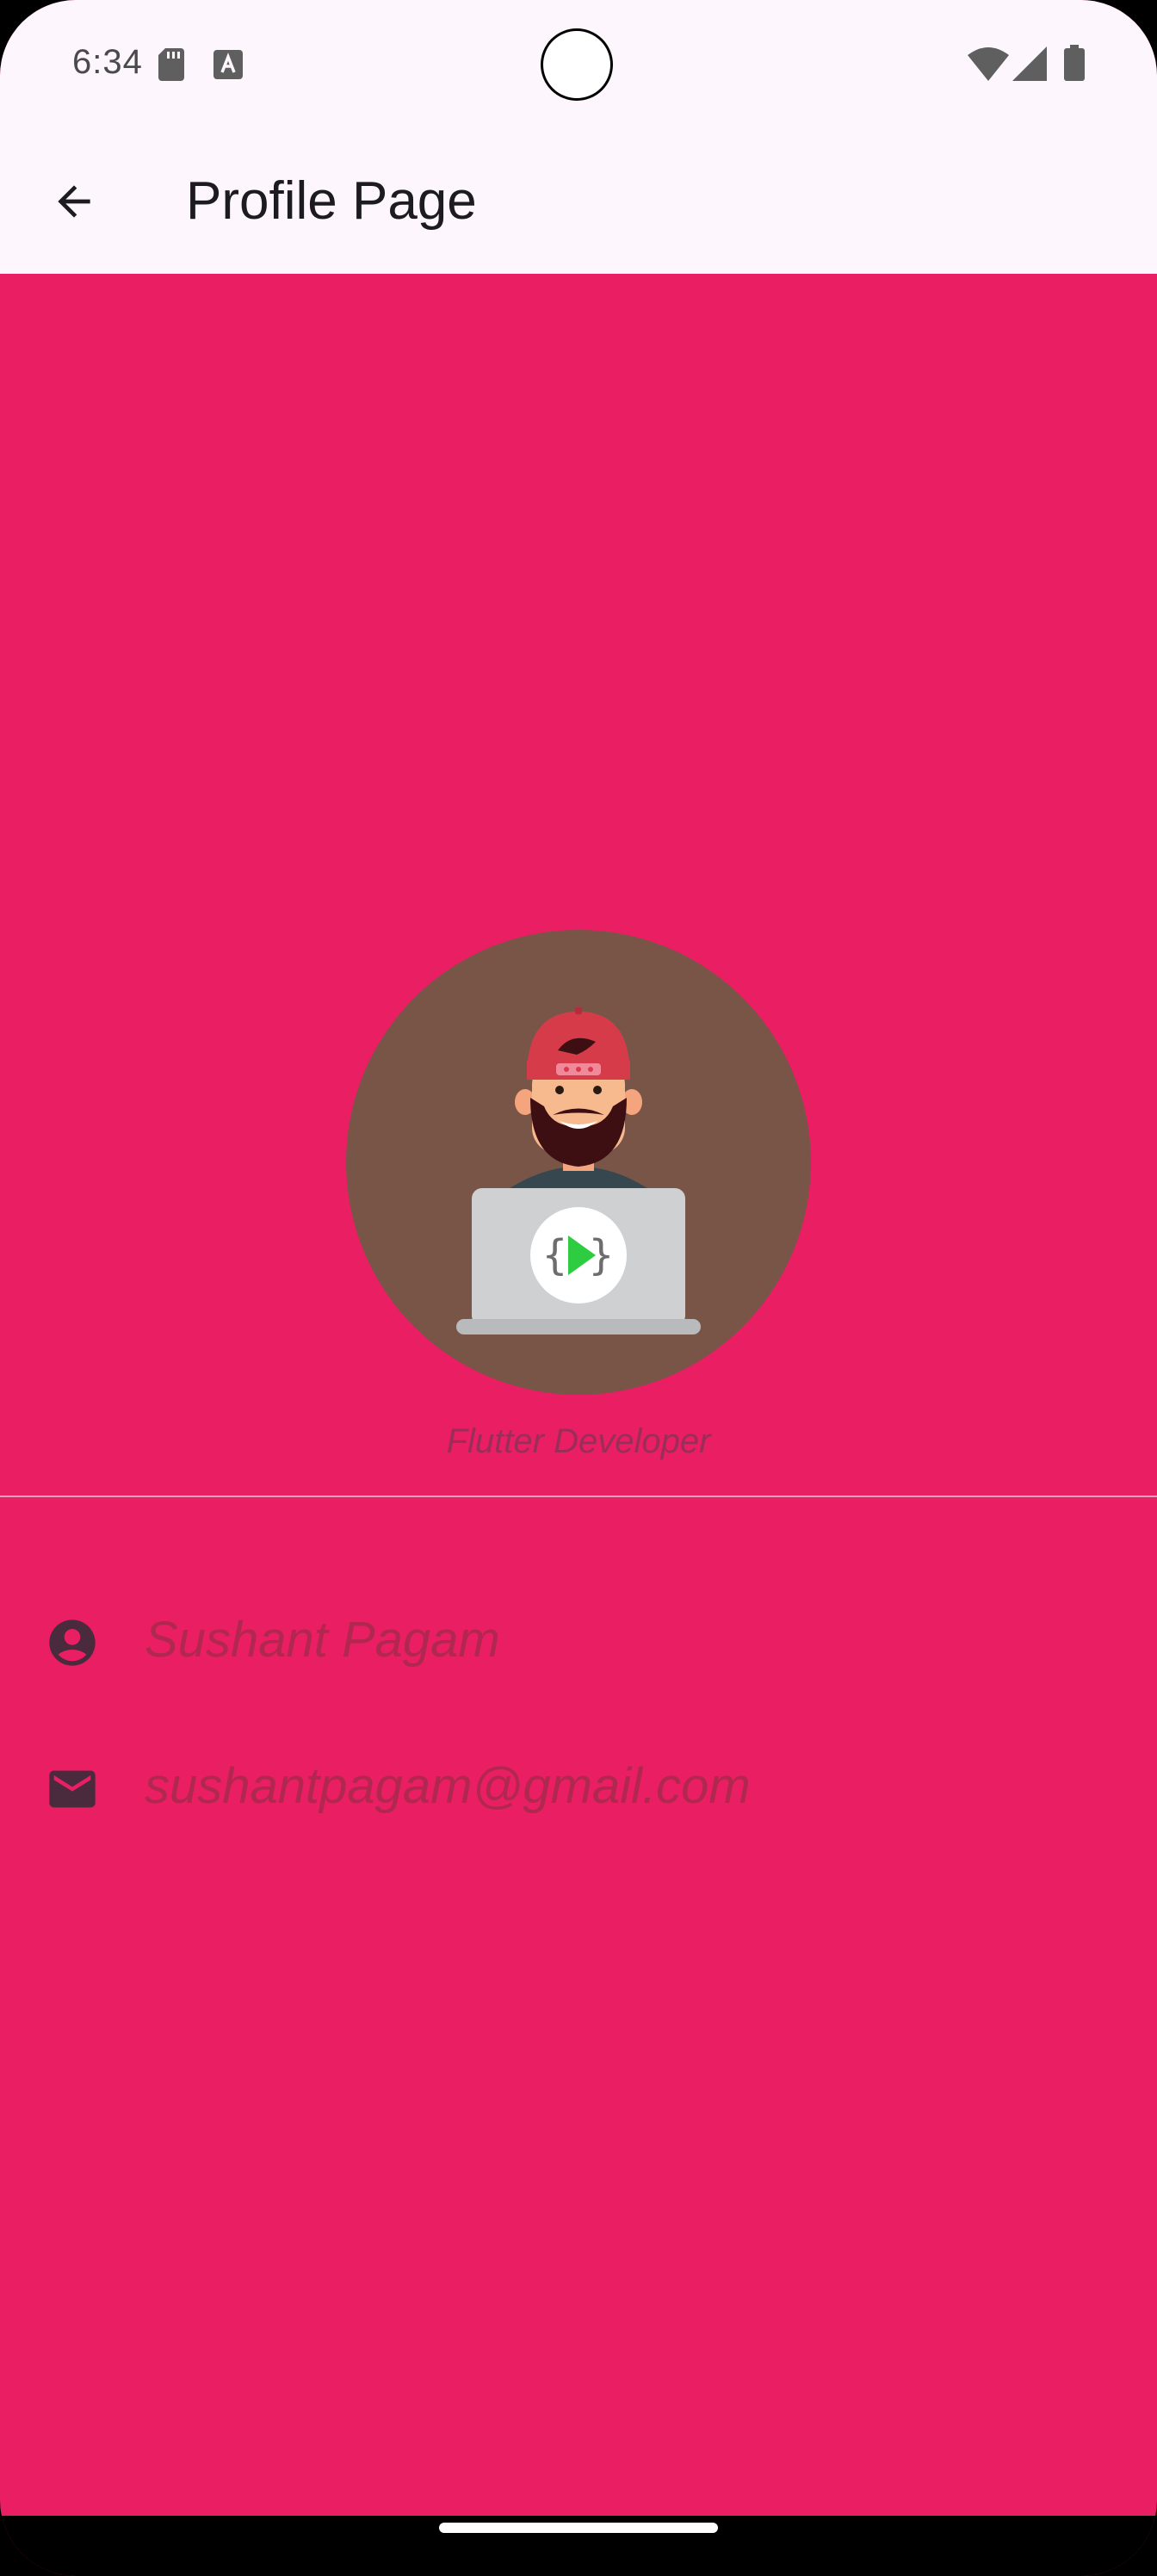 This screenshot has height=2576, width=1157. Describe the element at coordinates (228, 64) in the screenshot. I see `a-notification-icon` at that location.